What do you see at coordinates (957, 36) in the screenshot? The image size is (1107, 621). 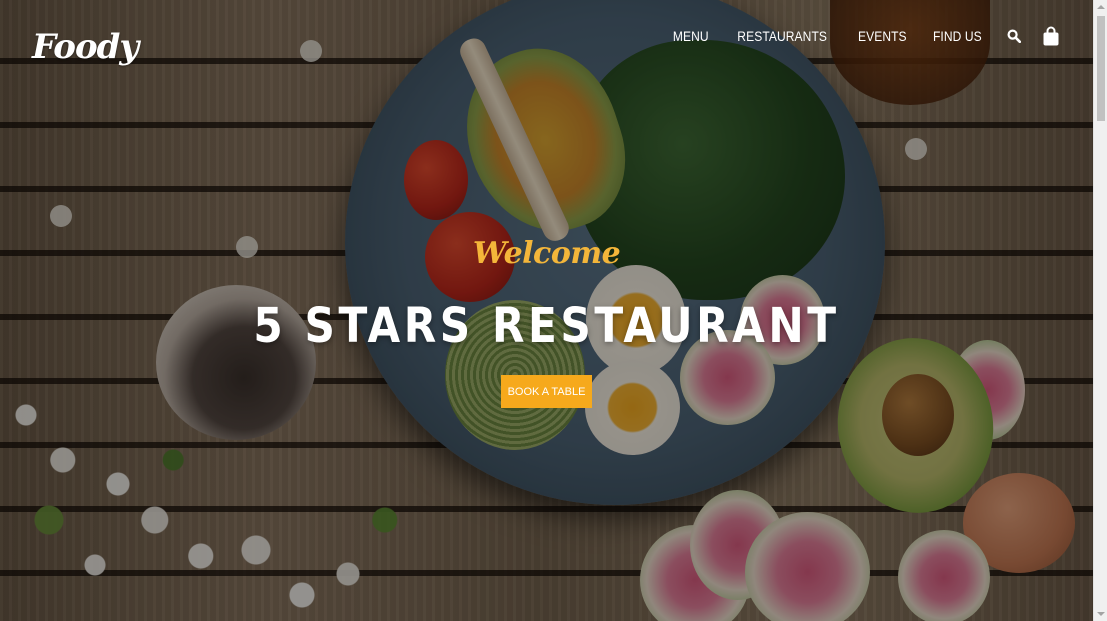 I see `nav-item-find-us: FIND US` at bounding box center [957, 36].